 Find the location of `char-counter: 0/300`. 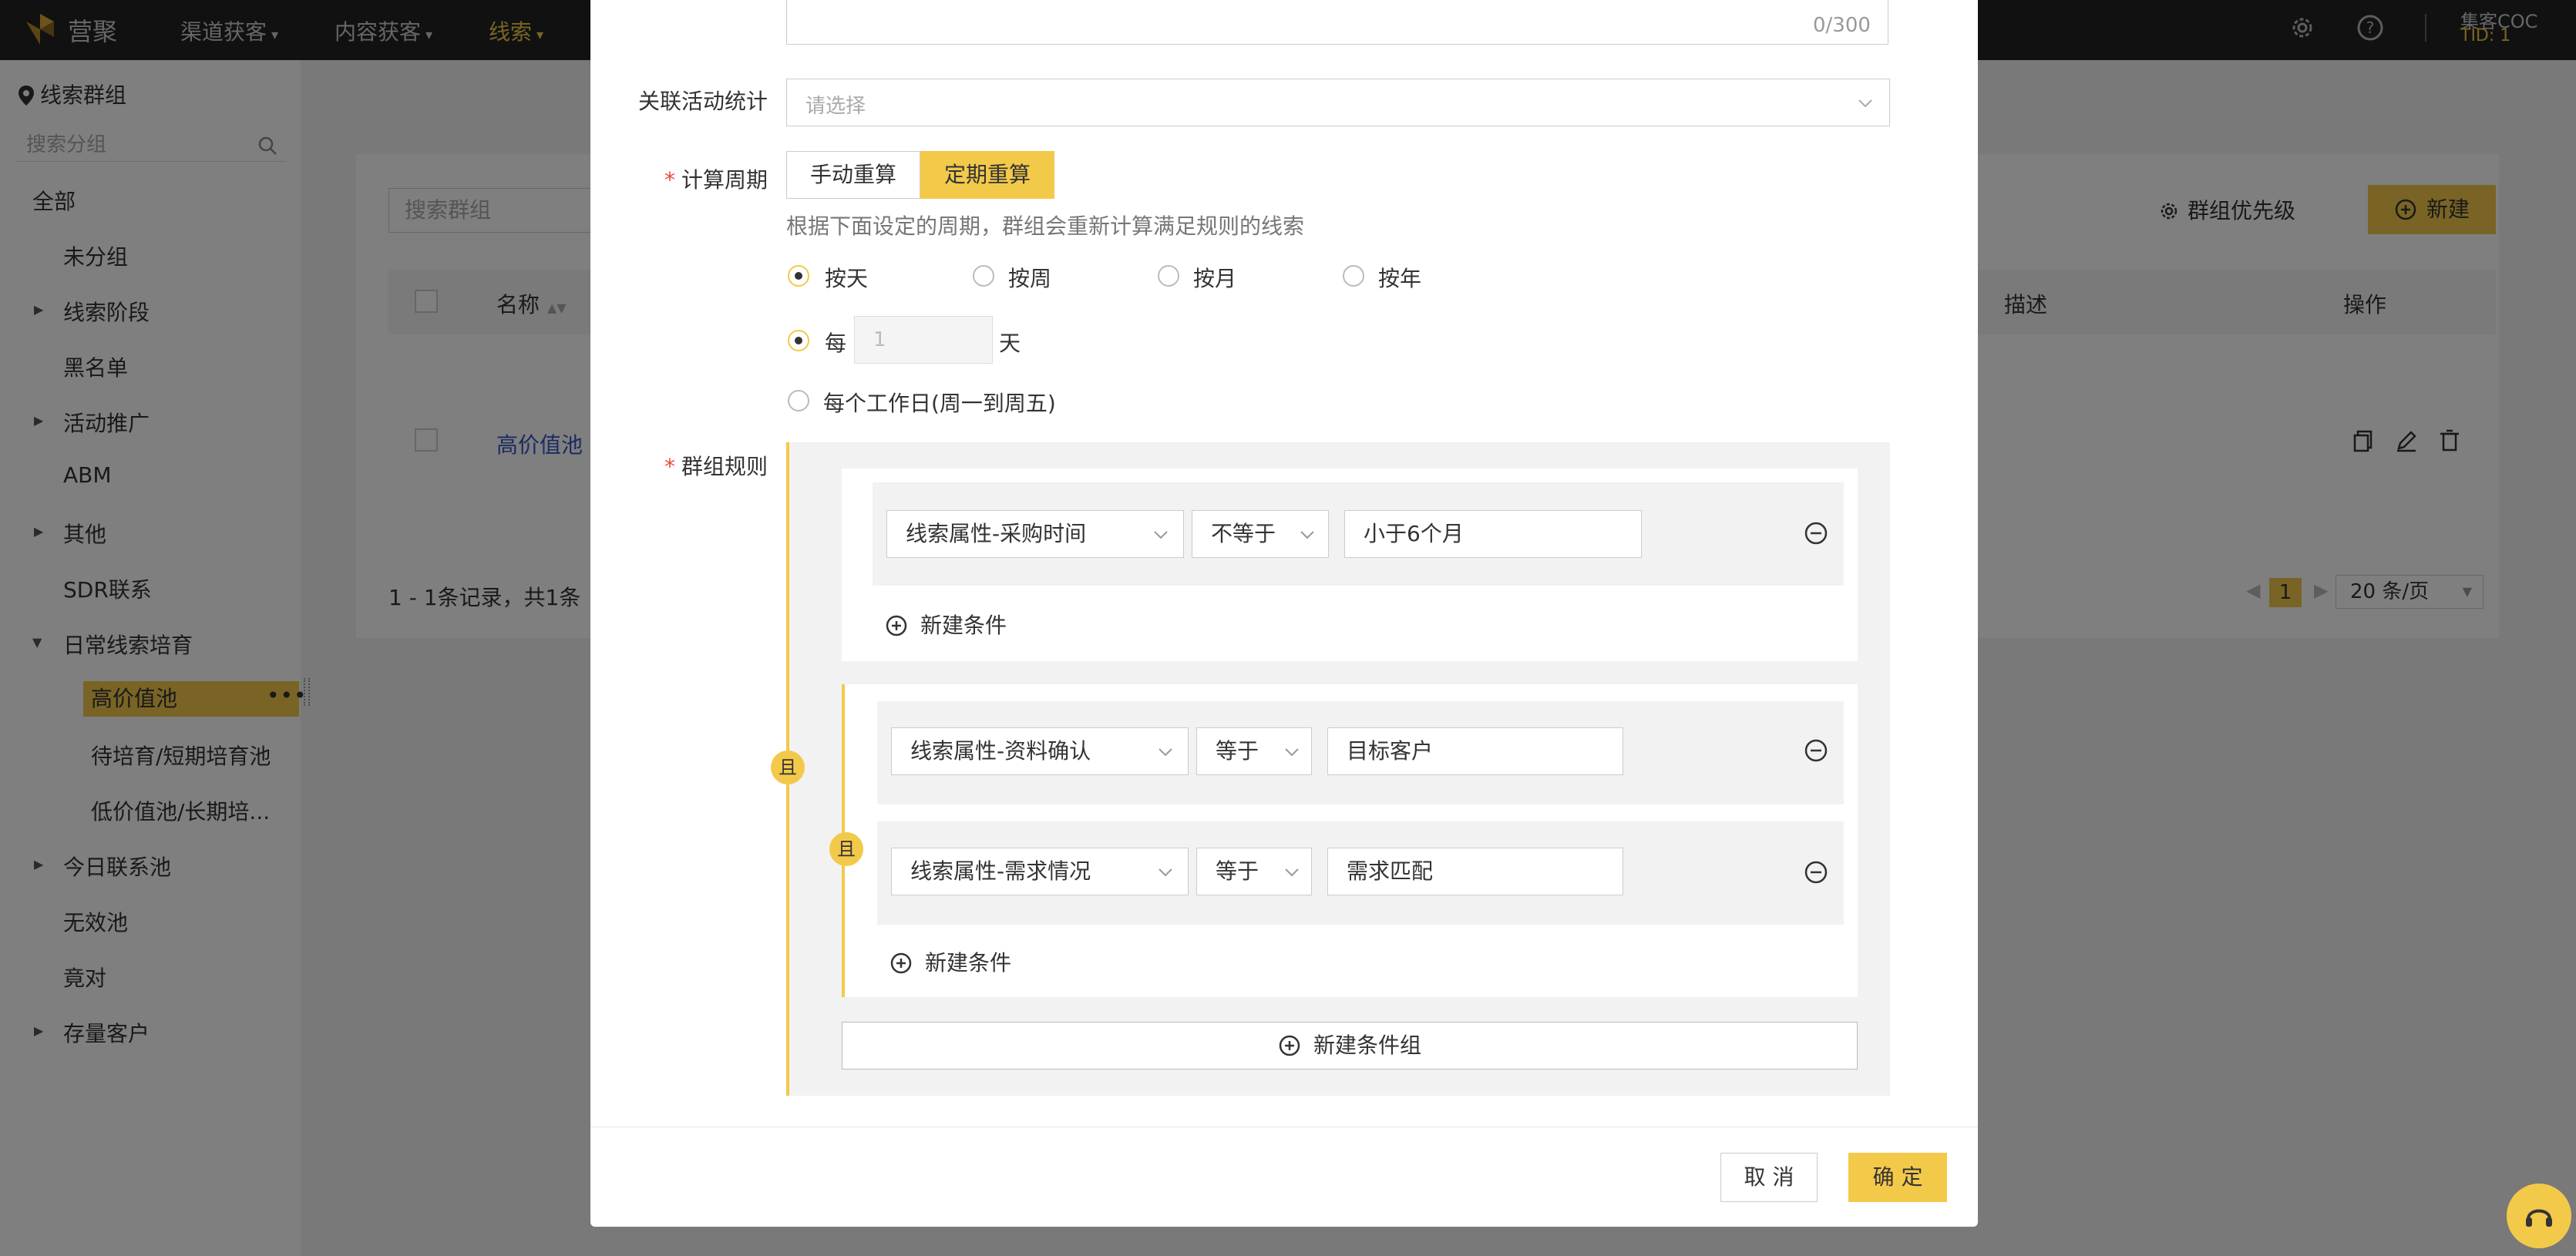

char-counter: 0/300 is located at coordinates (1842, 26).